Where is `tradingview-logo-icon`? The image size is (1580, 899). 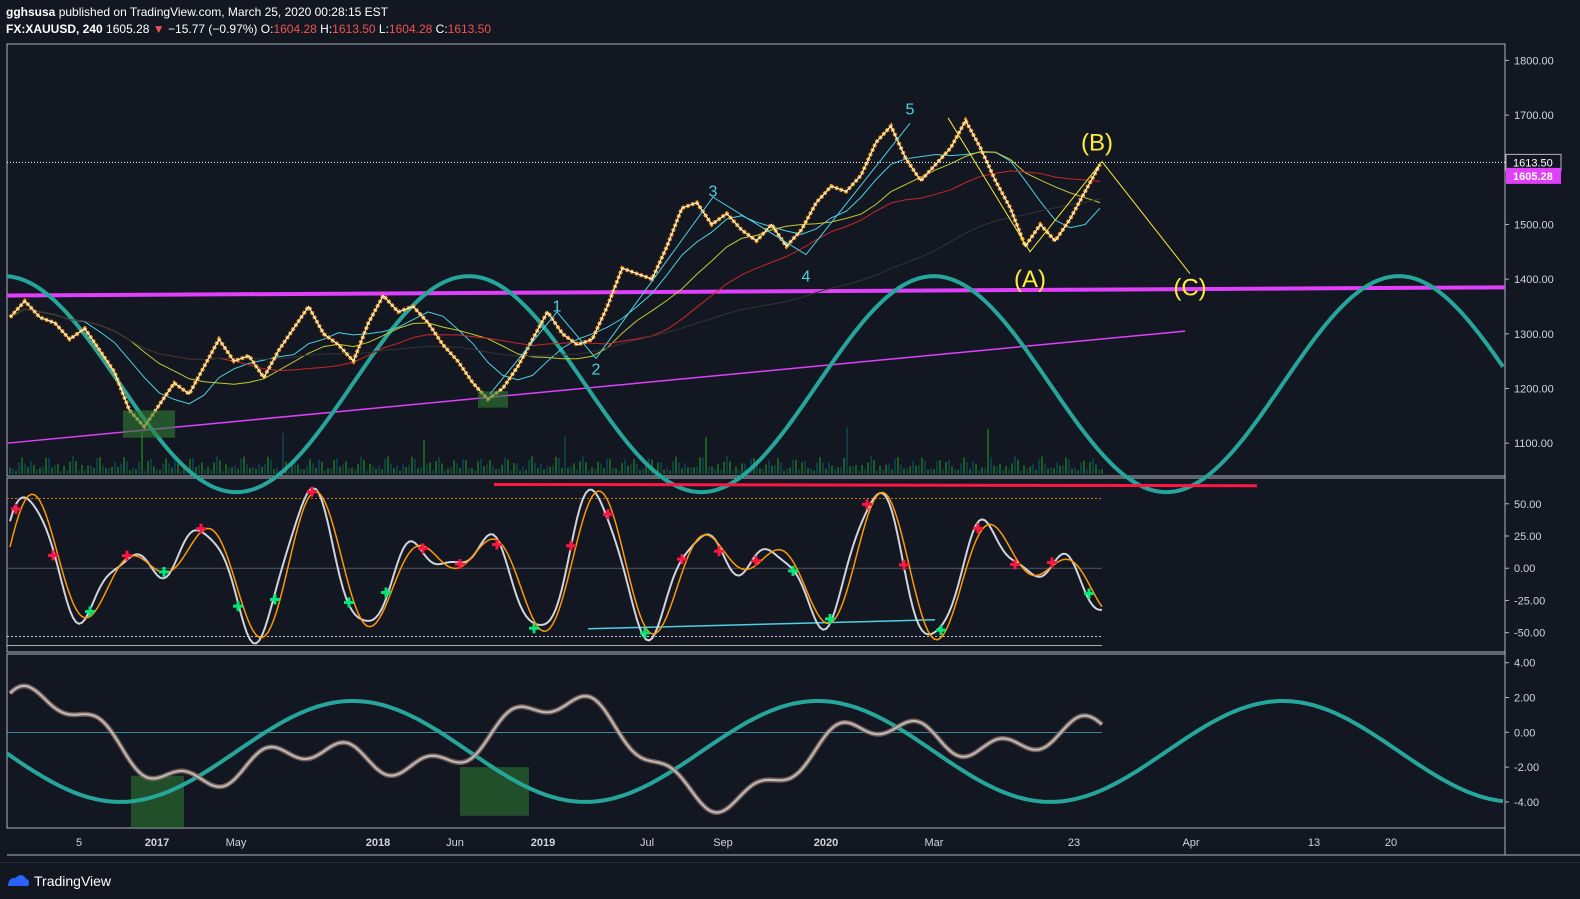
tradingview-logo-icon is located at coordinates (18, 881).